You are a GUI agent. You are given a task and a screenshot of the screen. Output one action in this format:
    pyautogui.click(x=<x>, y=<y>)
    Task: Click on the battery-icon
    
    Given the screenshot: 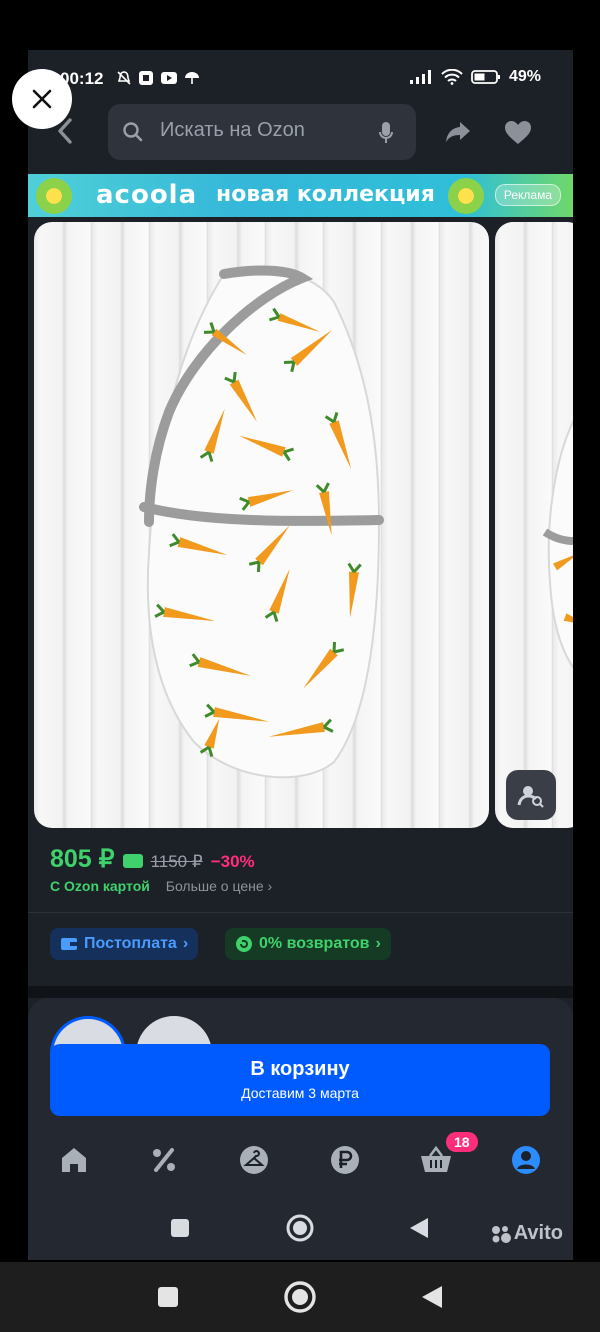 What is the action you would take?
    pyautogui.click(x=485, y=77)
    